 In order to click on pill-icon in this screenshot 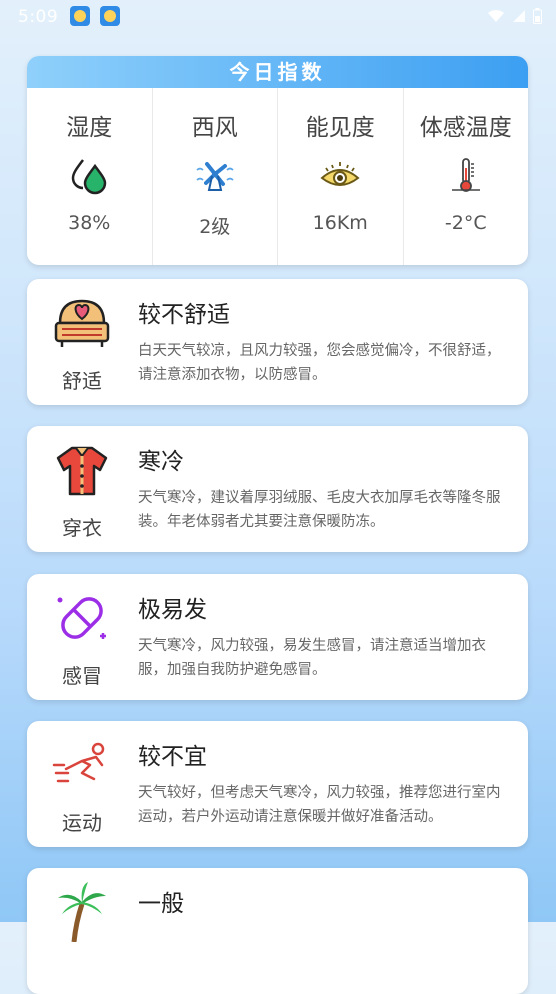, I will do `click(81, 618)`.